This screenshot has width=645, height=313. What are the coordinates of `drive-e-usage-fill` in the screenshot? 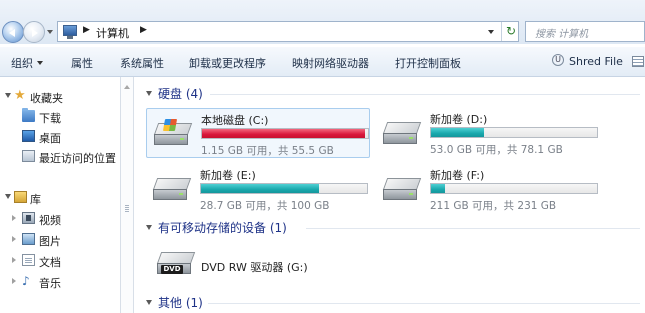 It's located at (260, 188).